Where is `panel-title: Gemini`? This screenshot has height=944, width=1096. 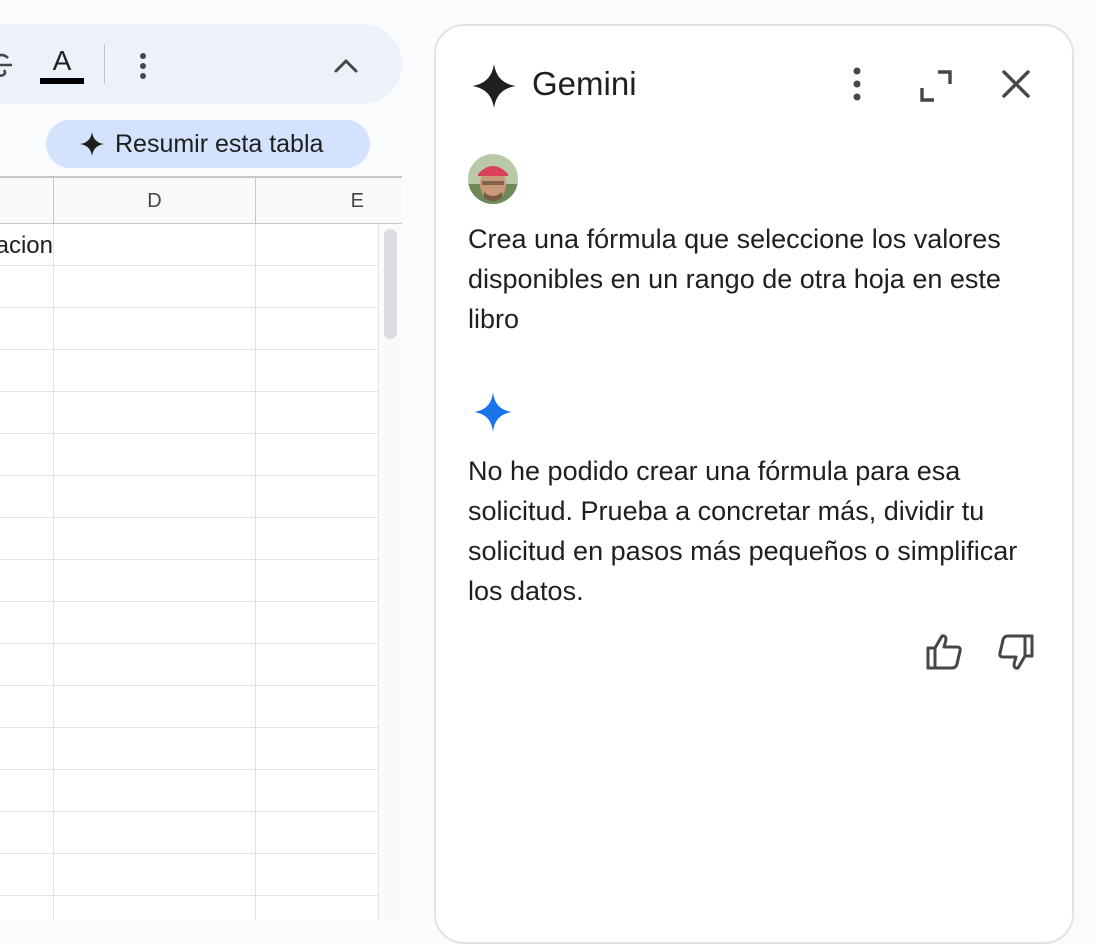
panel-title: Gemini is located at coordinates (584, 83).